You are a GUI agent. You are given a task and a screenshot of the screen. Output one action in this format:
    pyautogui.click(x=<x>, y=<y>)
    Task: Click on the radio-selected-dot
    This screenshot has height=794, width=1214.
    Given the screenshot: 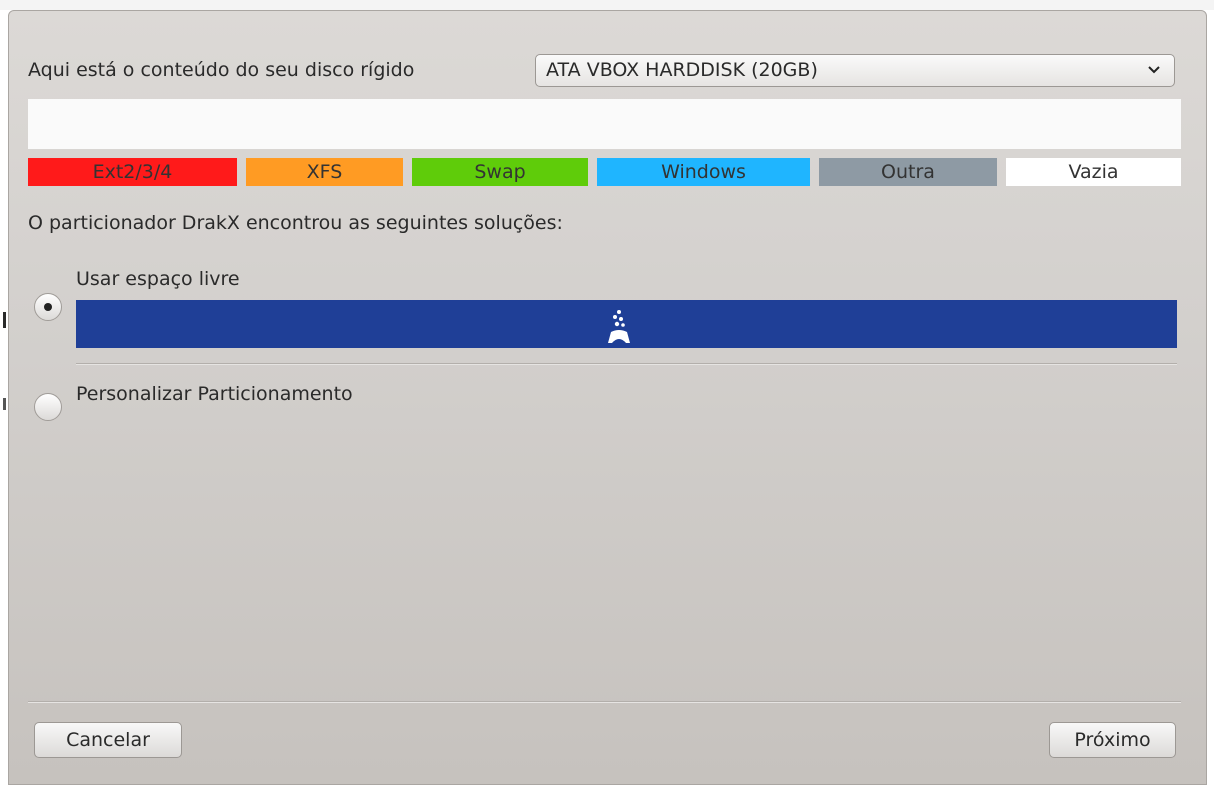 What is the action you would take?
    pyautogui.click(x=48, y=307)
    